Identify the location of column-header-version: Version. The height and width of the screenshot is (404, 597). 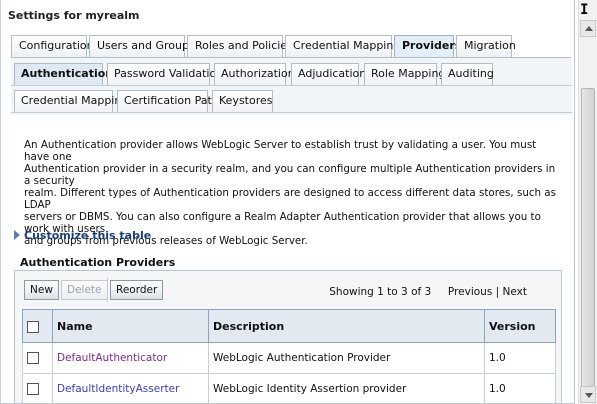
(520, 326).